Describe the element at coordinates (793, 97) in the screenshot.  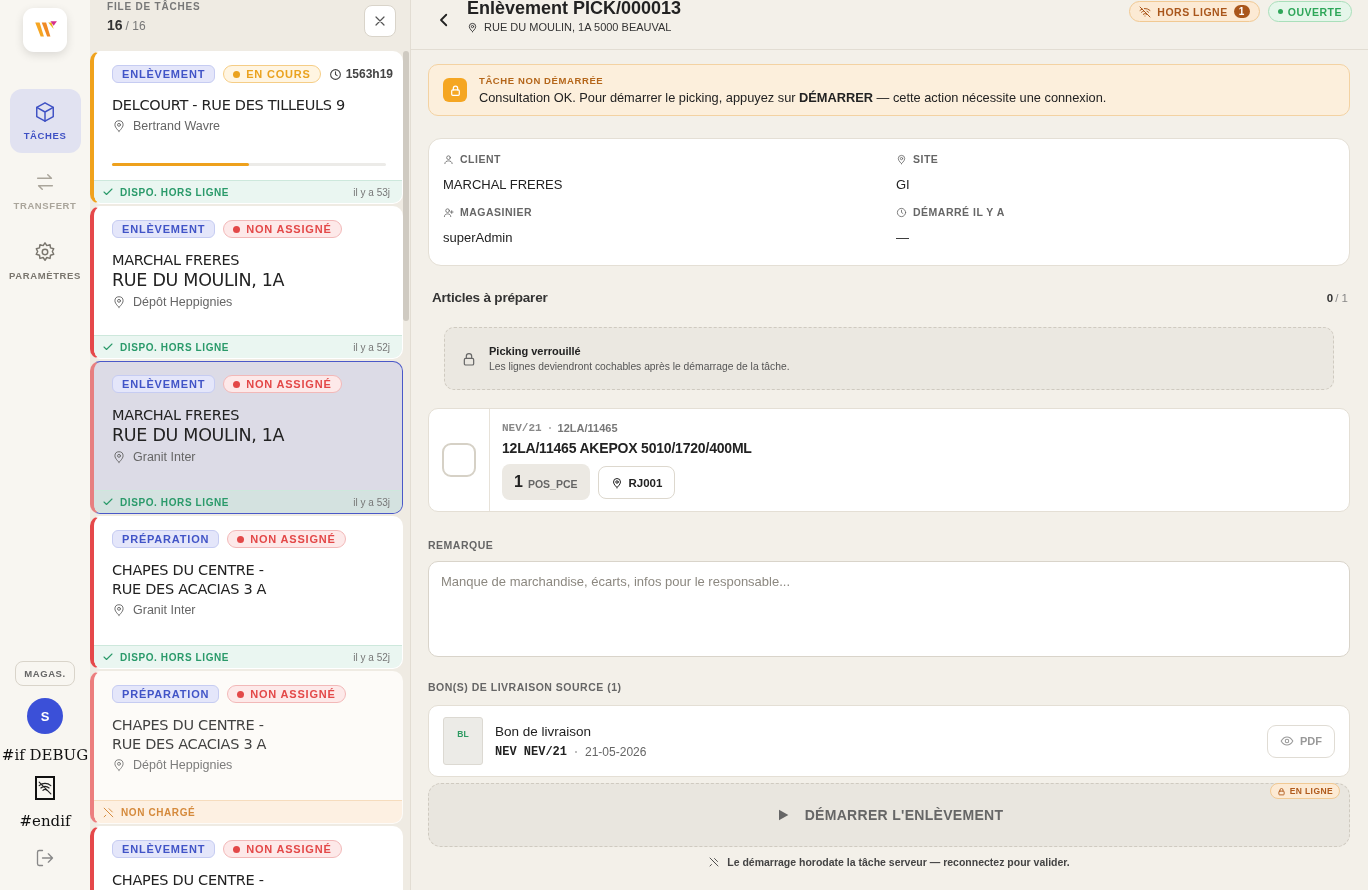
I see `notice-text: Consultation OK. Pour démarrer le picking, appuyez sur DÉMARRER — cette action nécessite une connexion.` at that location.